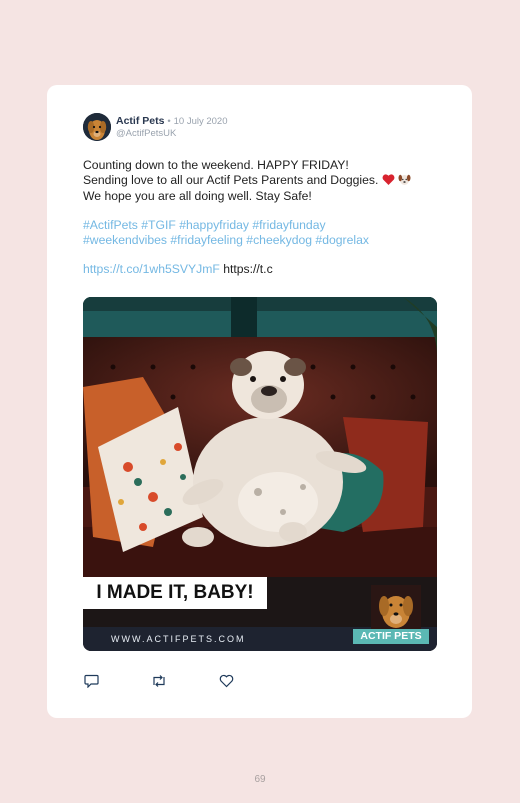 Image resolution: width=520 pixels, height=803 pixels. I want to click on image-brand: ACTIF PETS, so click(391, 636).